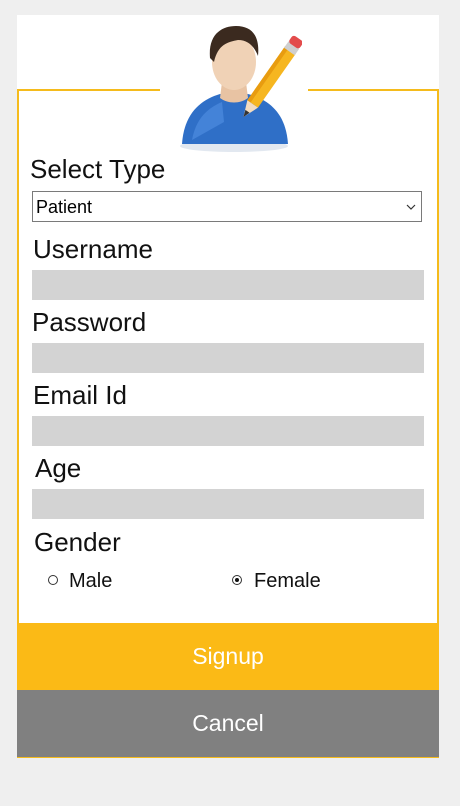 The image size is (460, 806). What do you see at coordinates (228, 285) in the screenshot?
I see `username-input` at bounding box center [228, 285].